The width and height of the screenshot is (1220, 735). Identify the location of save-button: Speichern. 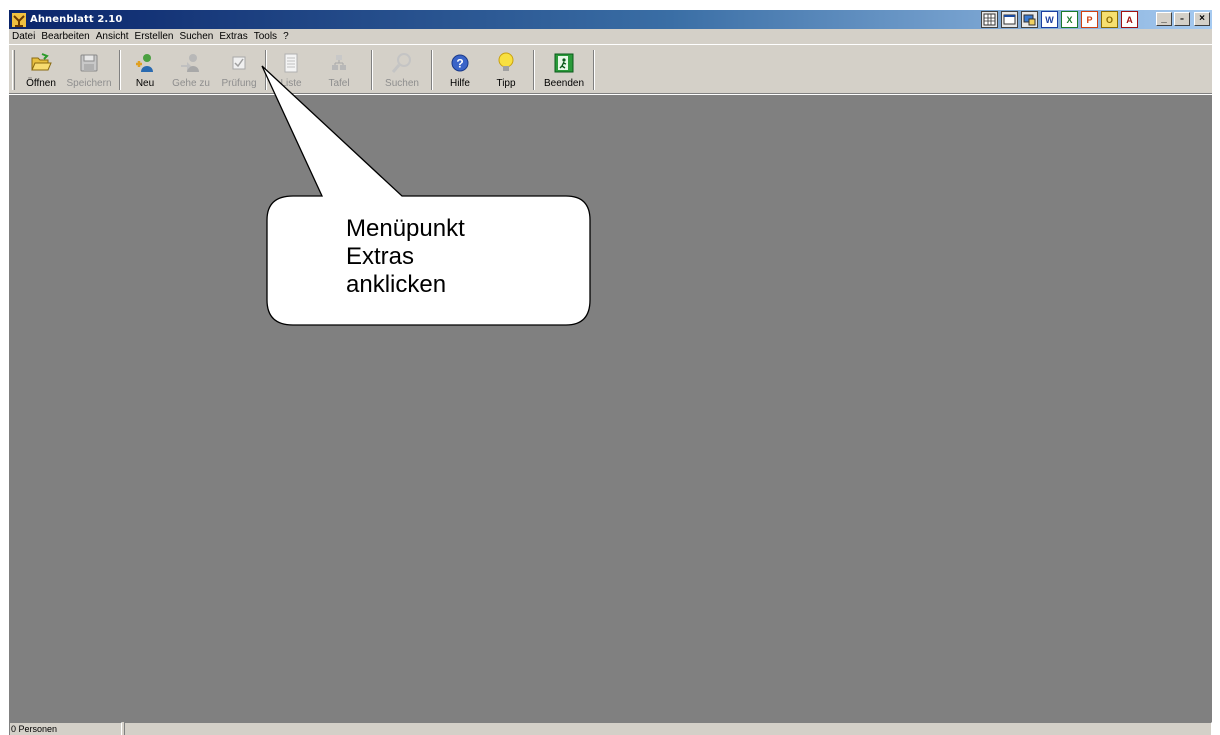
(89, 70).